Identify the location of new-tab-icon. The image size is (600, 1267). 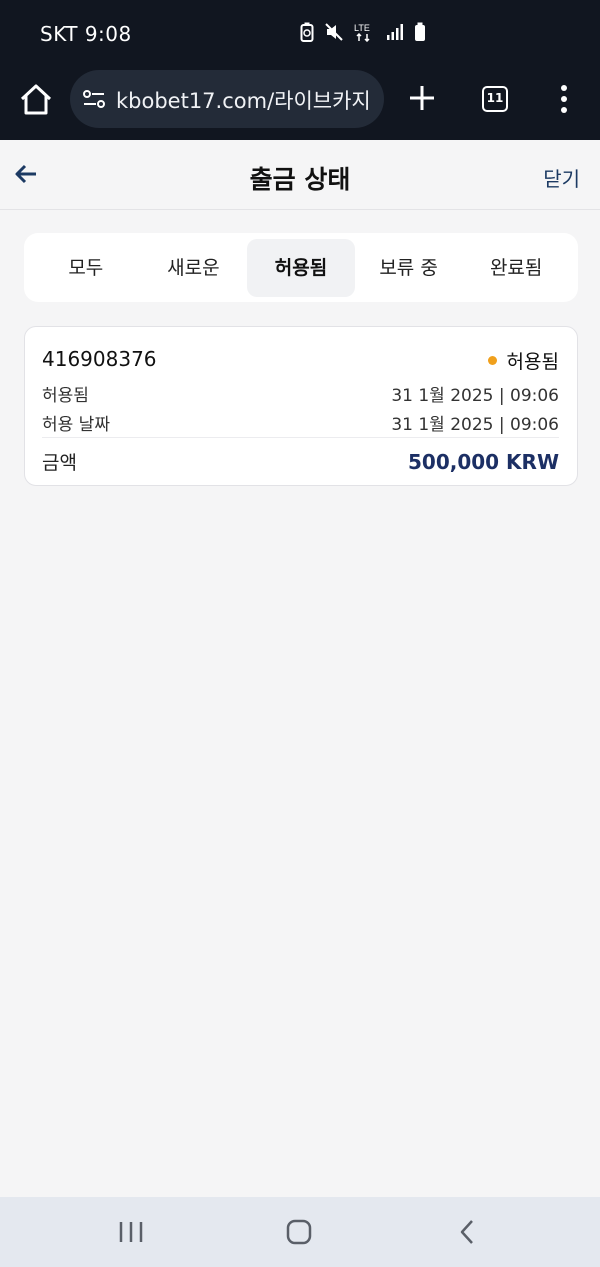
(422, 98).